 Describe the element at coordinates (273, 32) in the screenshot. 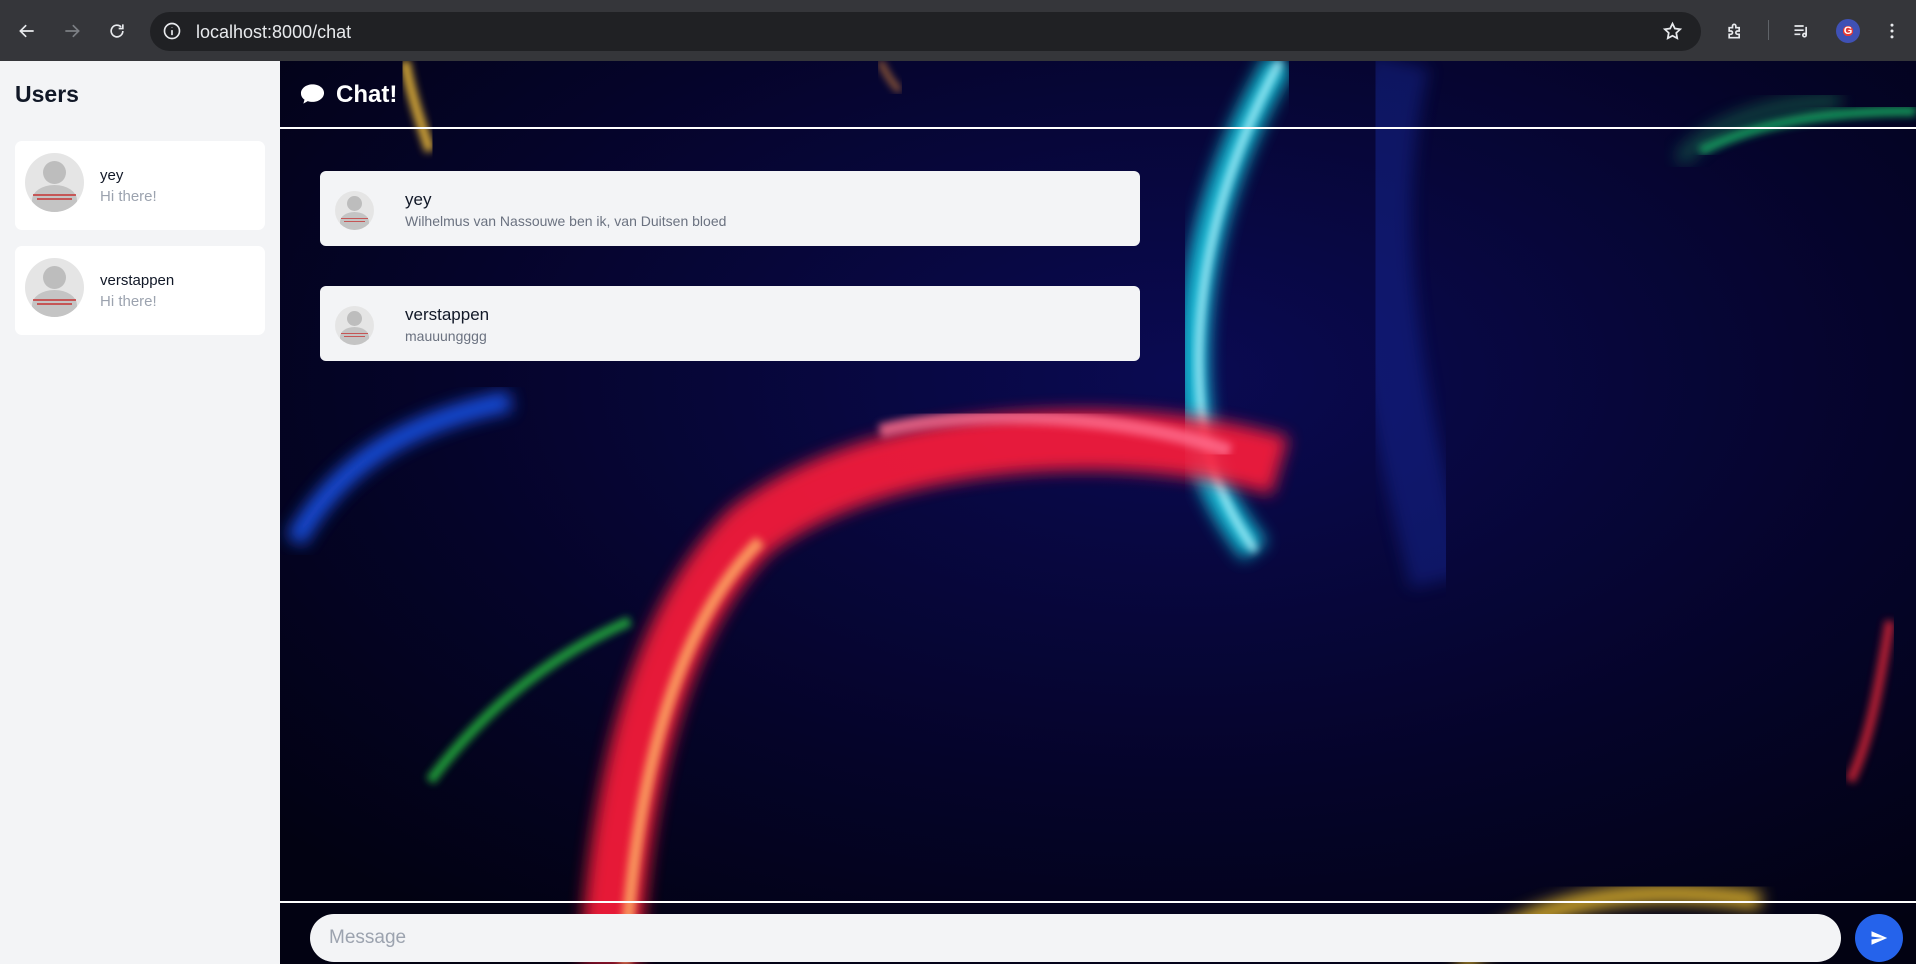

I see `url-text: localhost:8000/chat` at that location.